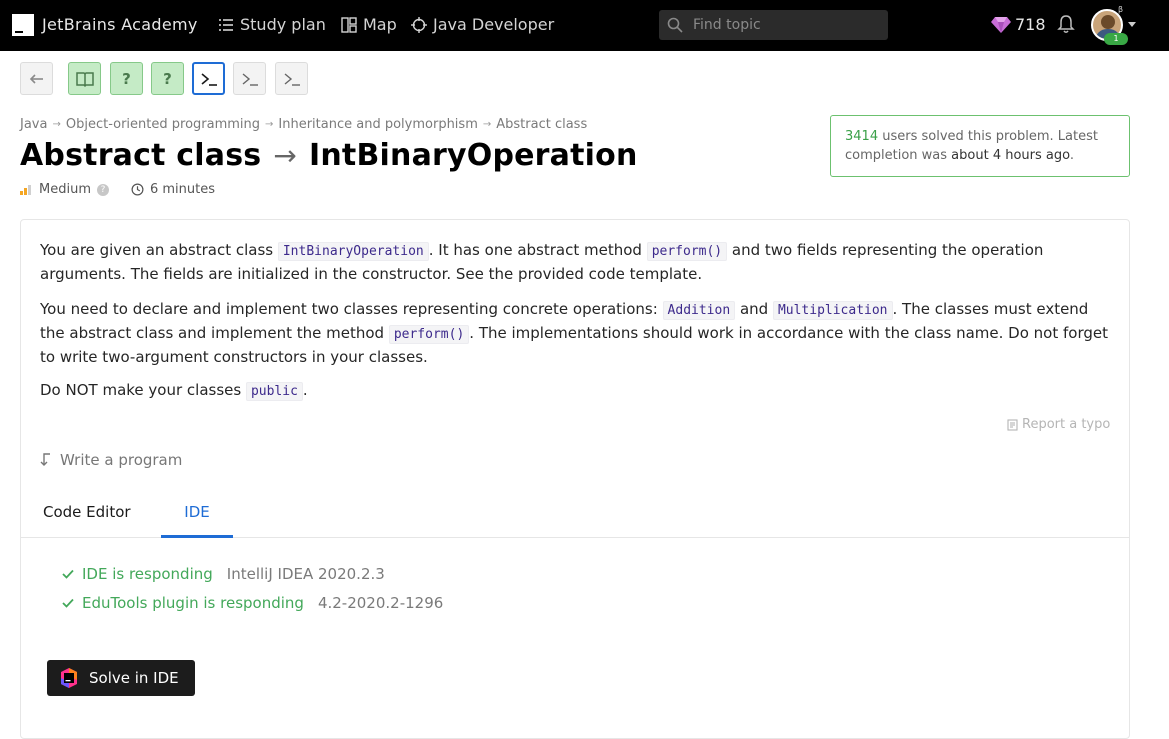 The width and height of the screenshot is (1169, 739). I want to click on solve-in-ide-label: Solve in IDE, so click(134, 678).